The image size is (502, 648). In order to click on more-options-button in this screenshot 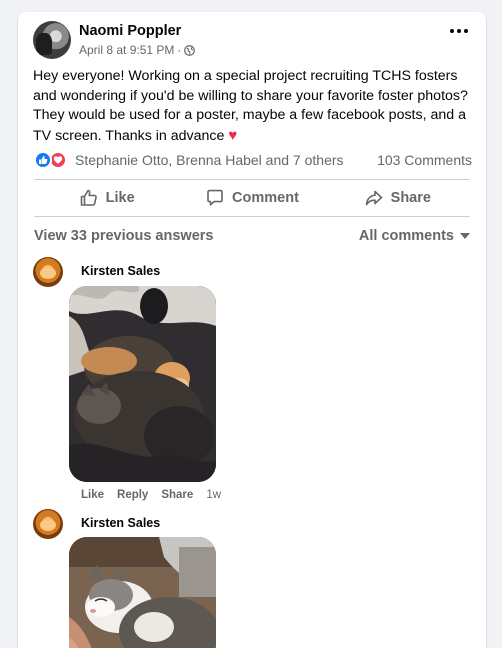, I will do `click(459, 31)`.